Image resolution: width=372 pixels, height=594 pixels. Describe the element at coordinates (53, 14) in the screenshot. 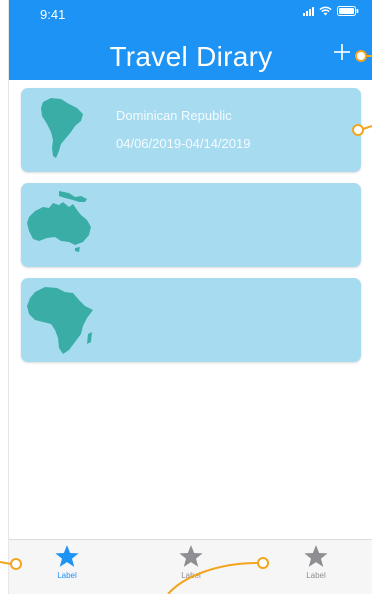

I see `status-time: 9:41` at that location.